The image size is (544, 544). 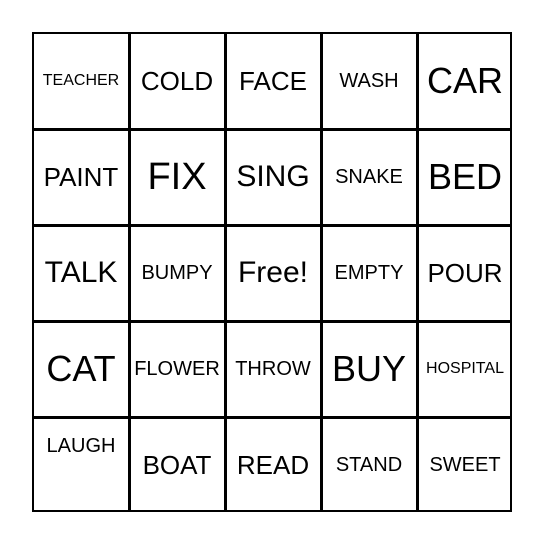 I want to click on bingo-cell-word: BUY, so click(x=369, y=368).